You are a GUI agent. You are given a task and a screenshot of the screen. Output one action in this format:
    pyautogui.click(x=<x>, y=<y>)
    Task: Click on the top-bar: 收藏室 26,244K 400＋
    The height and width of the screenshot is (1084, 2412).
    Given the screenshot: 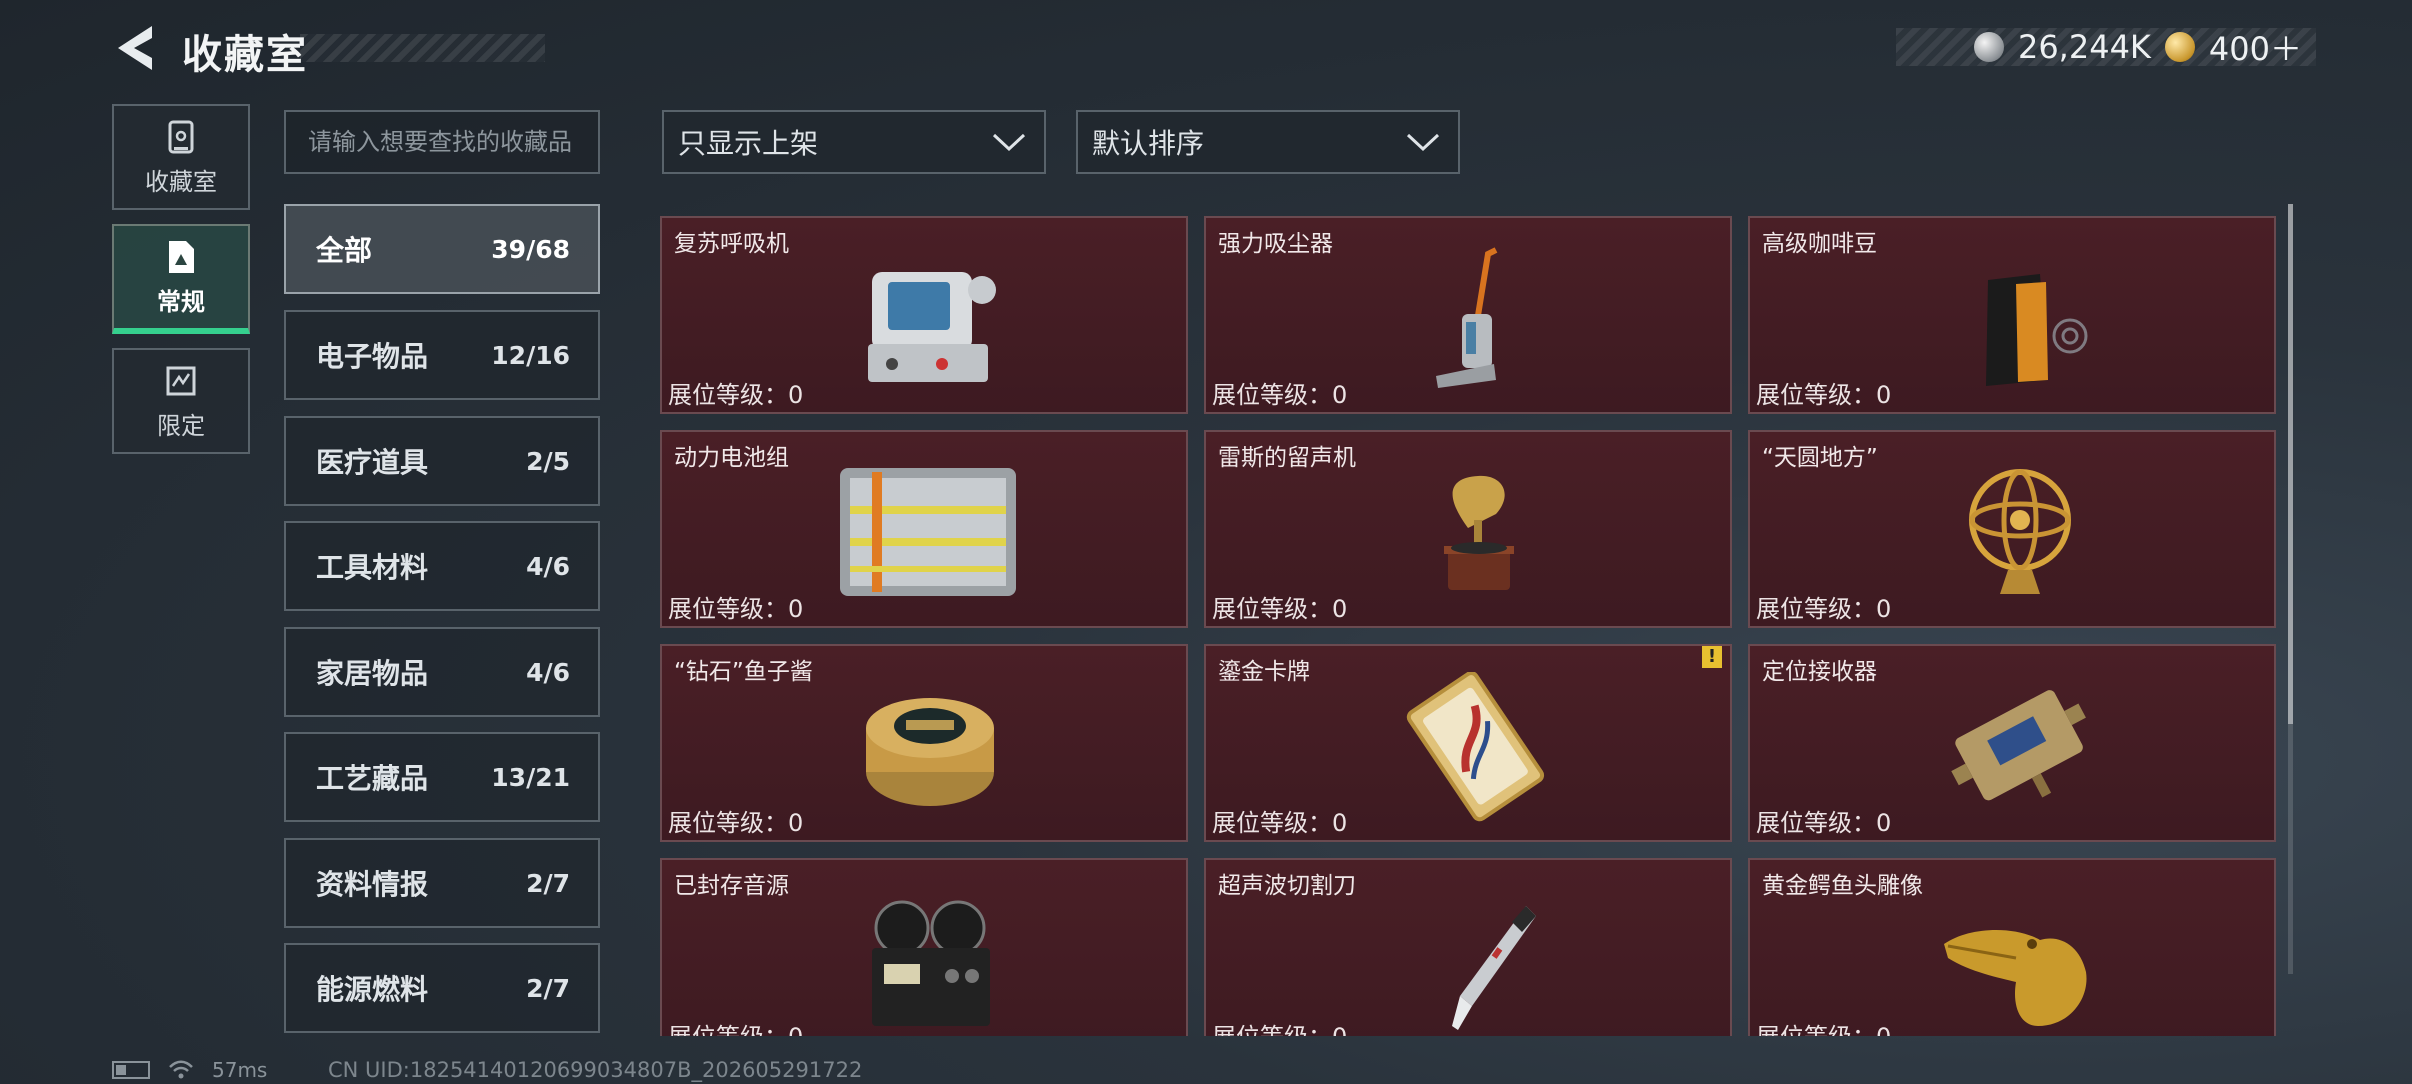 What is the action you would take?
    pyautogui.click(x=1206, y=50)
    